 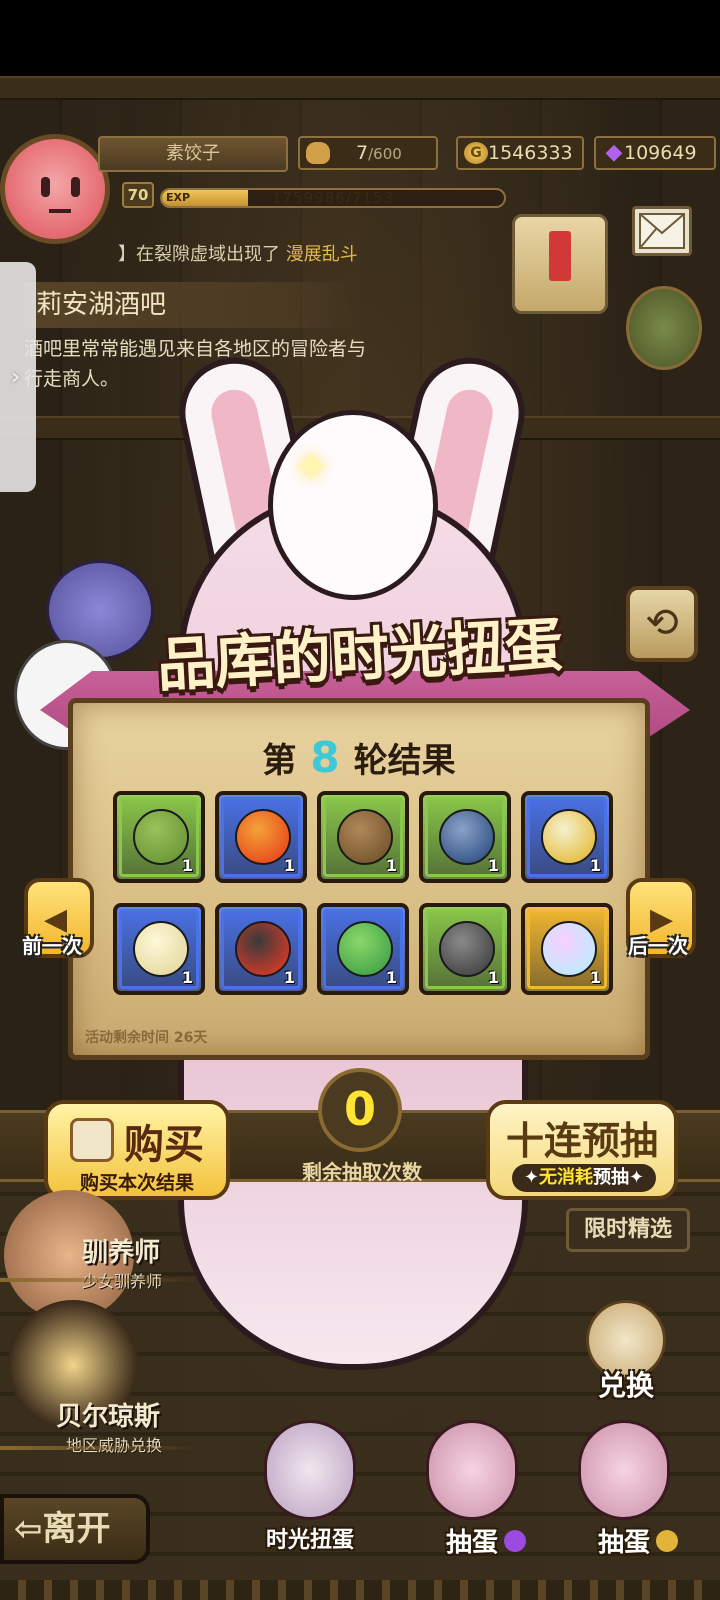 I want to click on gold-value: 1546333, so click(x=530, y=153).